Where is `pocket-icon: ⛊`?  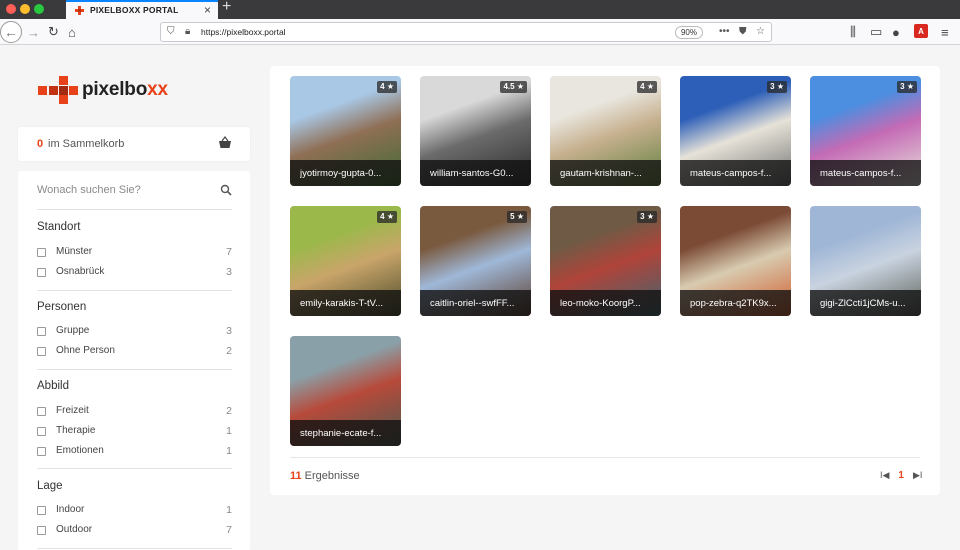 pocket-icon: ⛊ is located at coordinates (743, 31).